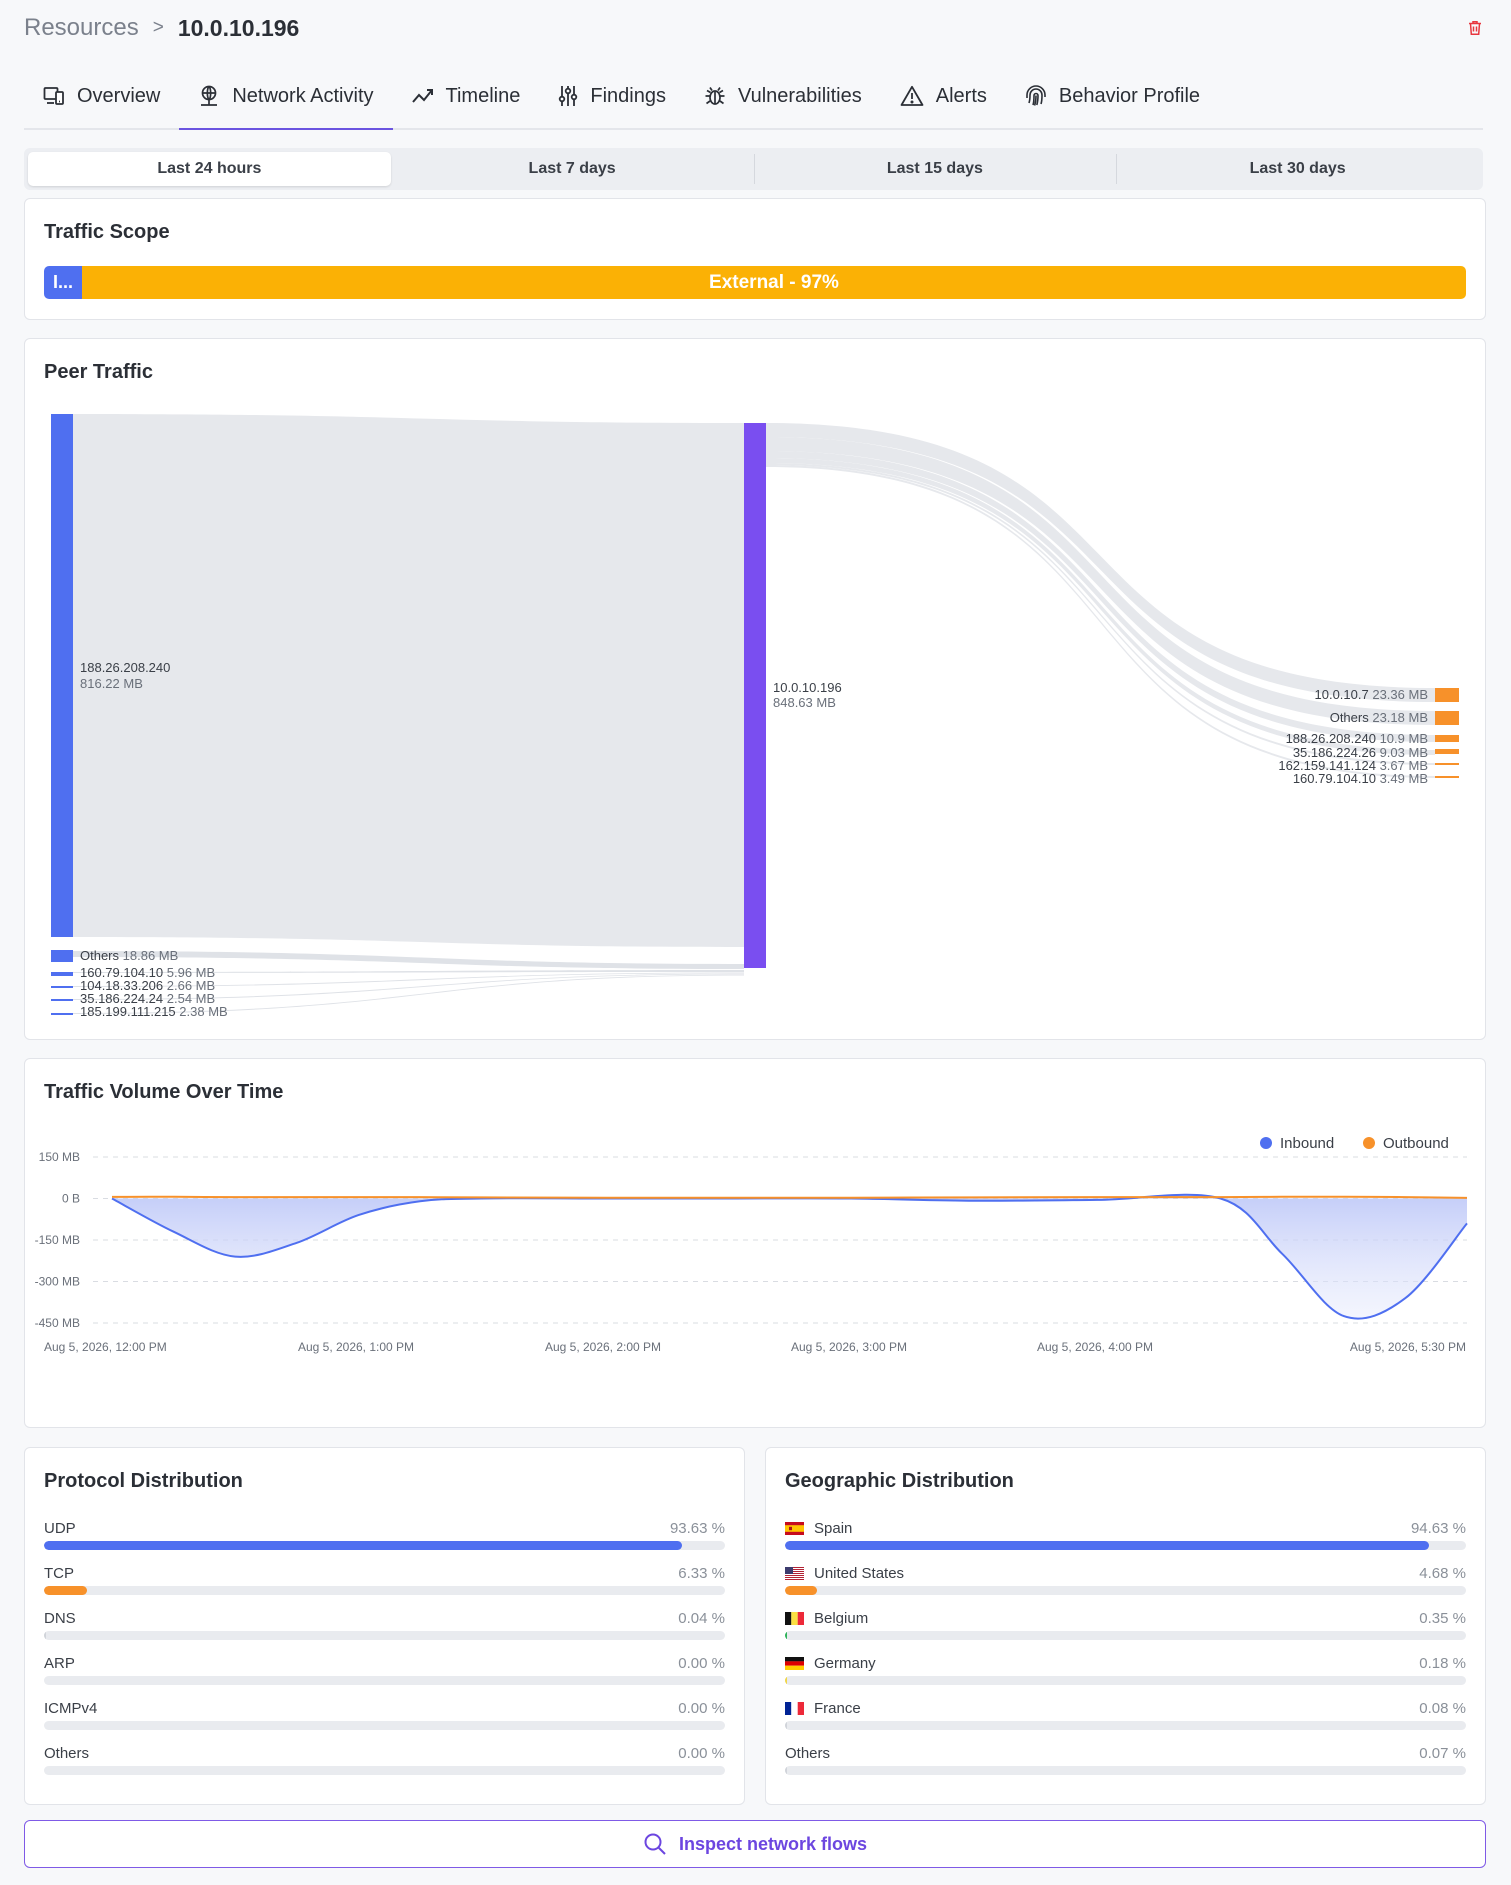 The width and height of the screenshot is (1511, 1885). What do you see at coordinates (789, 1197) in the screenshot?
I see `outbound-series-line` at bounding box center [789, 1197].